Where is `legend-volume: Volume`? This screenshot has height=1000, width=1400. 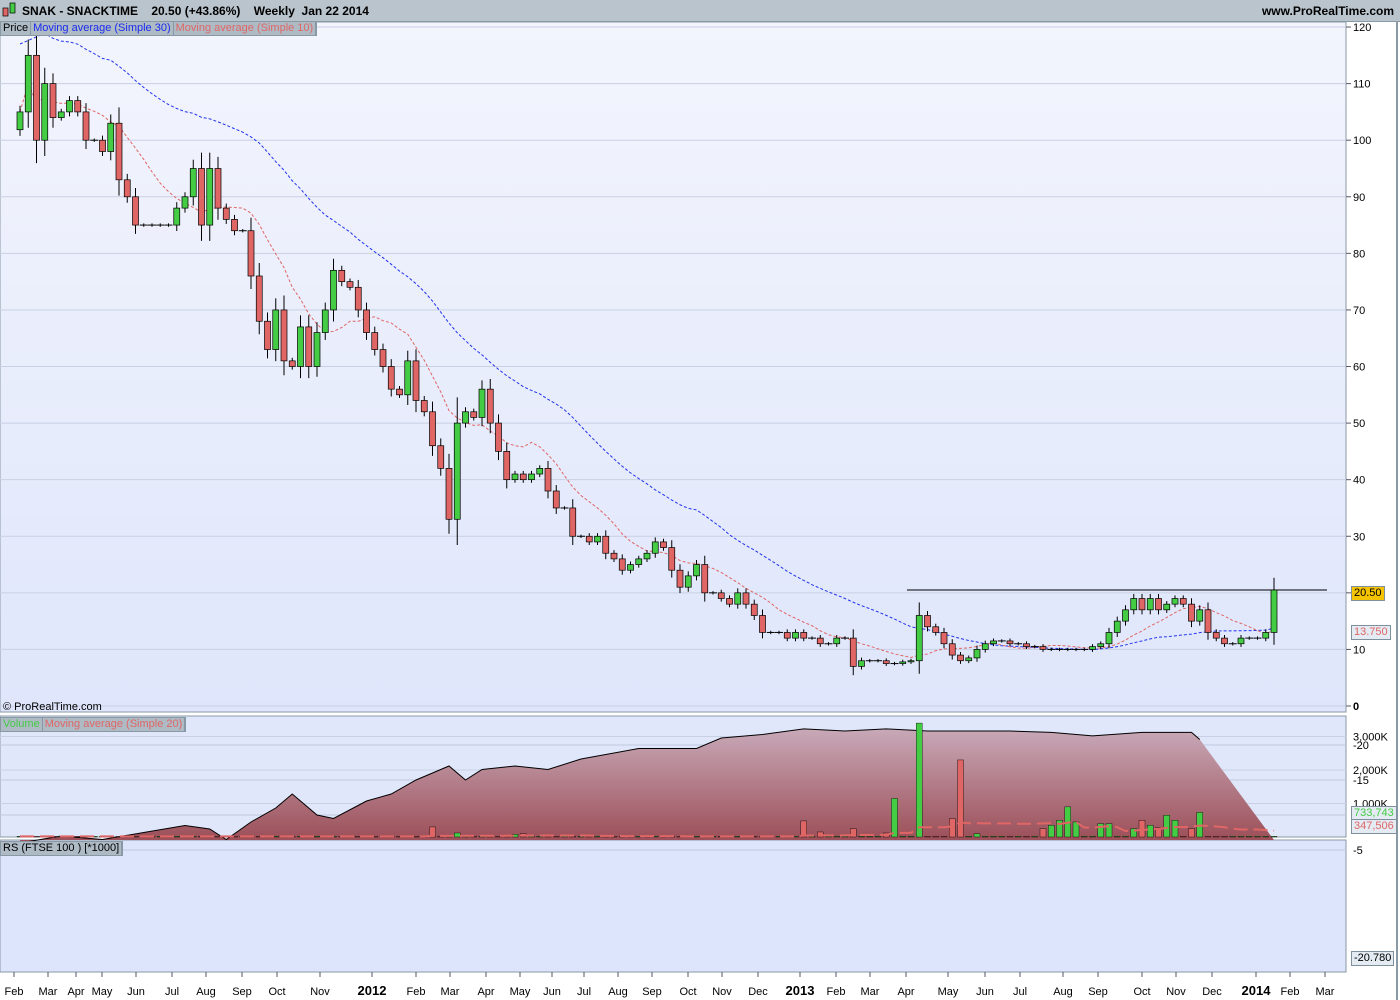 legend-volume: Volume is located at coordinates (22, 724).